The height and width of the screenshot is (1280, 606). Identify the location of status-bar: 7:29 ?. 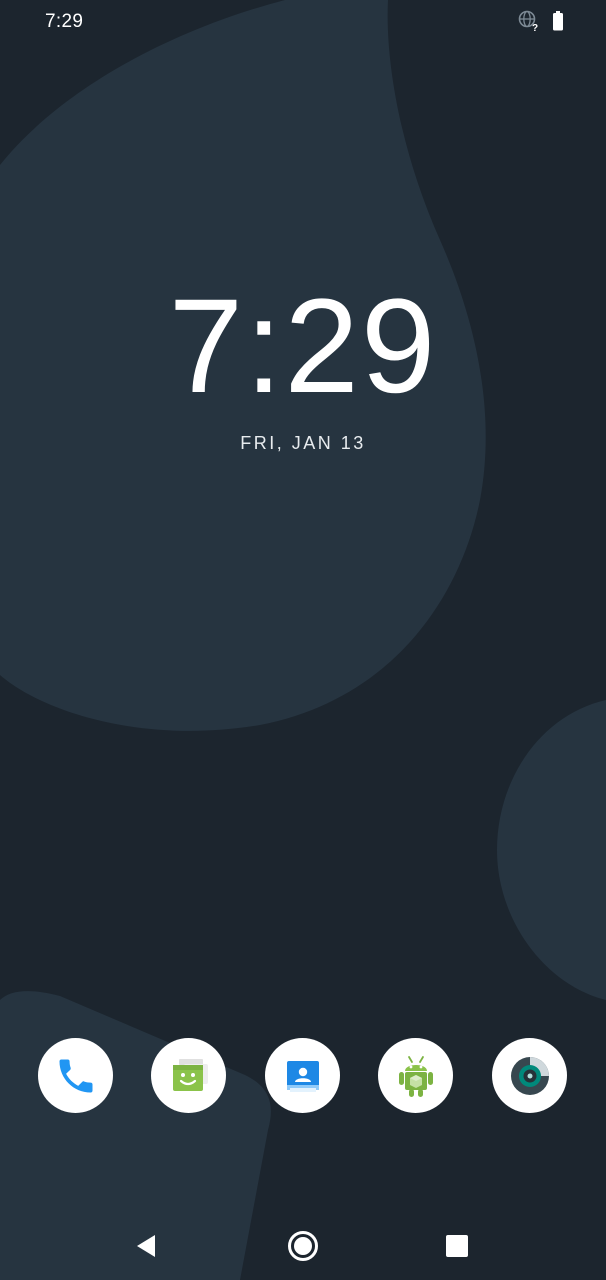
(303, 23).